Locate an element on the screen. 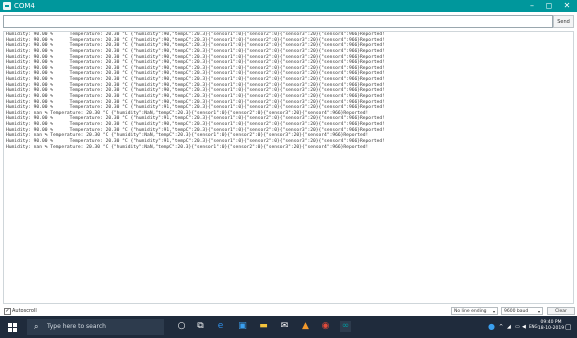 The image size is (577, 338). explorer-icon: ▬ is located at coordinates (263, 326).